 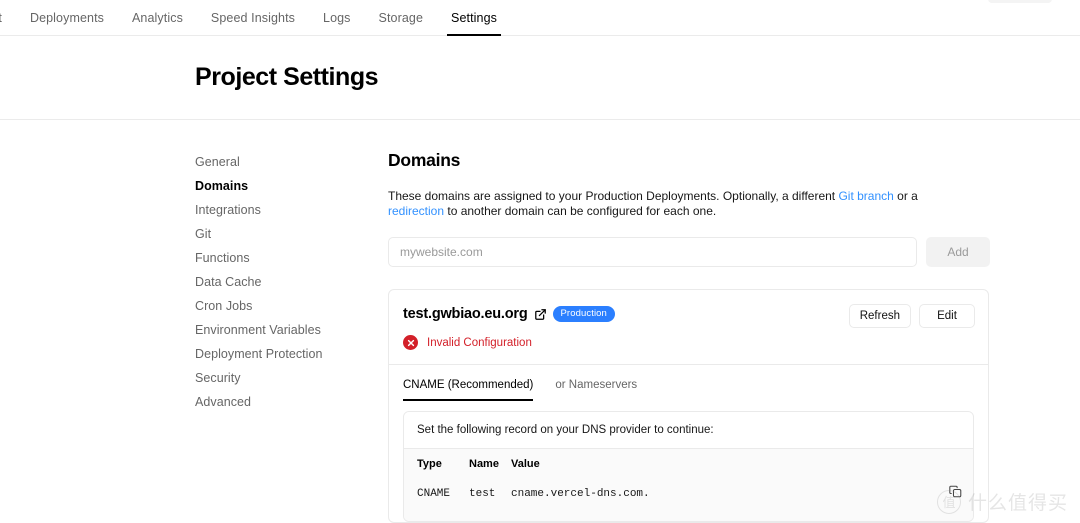 What do you see at coordinates (652, 252) in the screenshot?
I see `domain-input` at bounding box center [652, 252].